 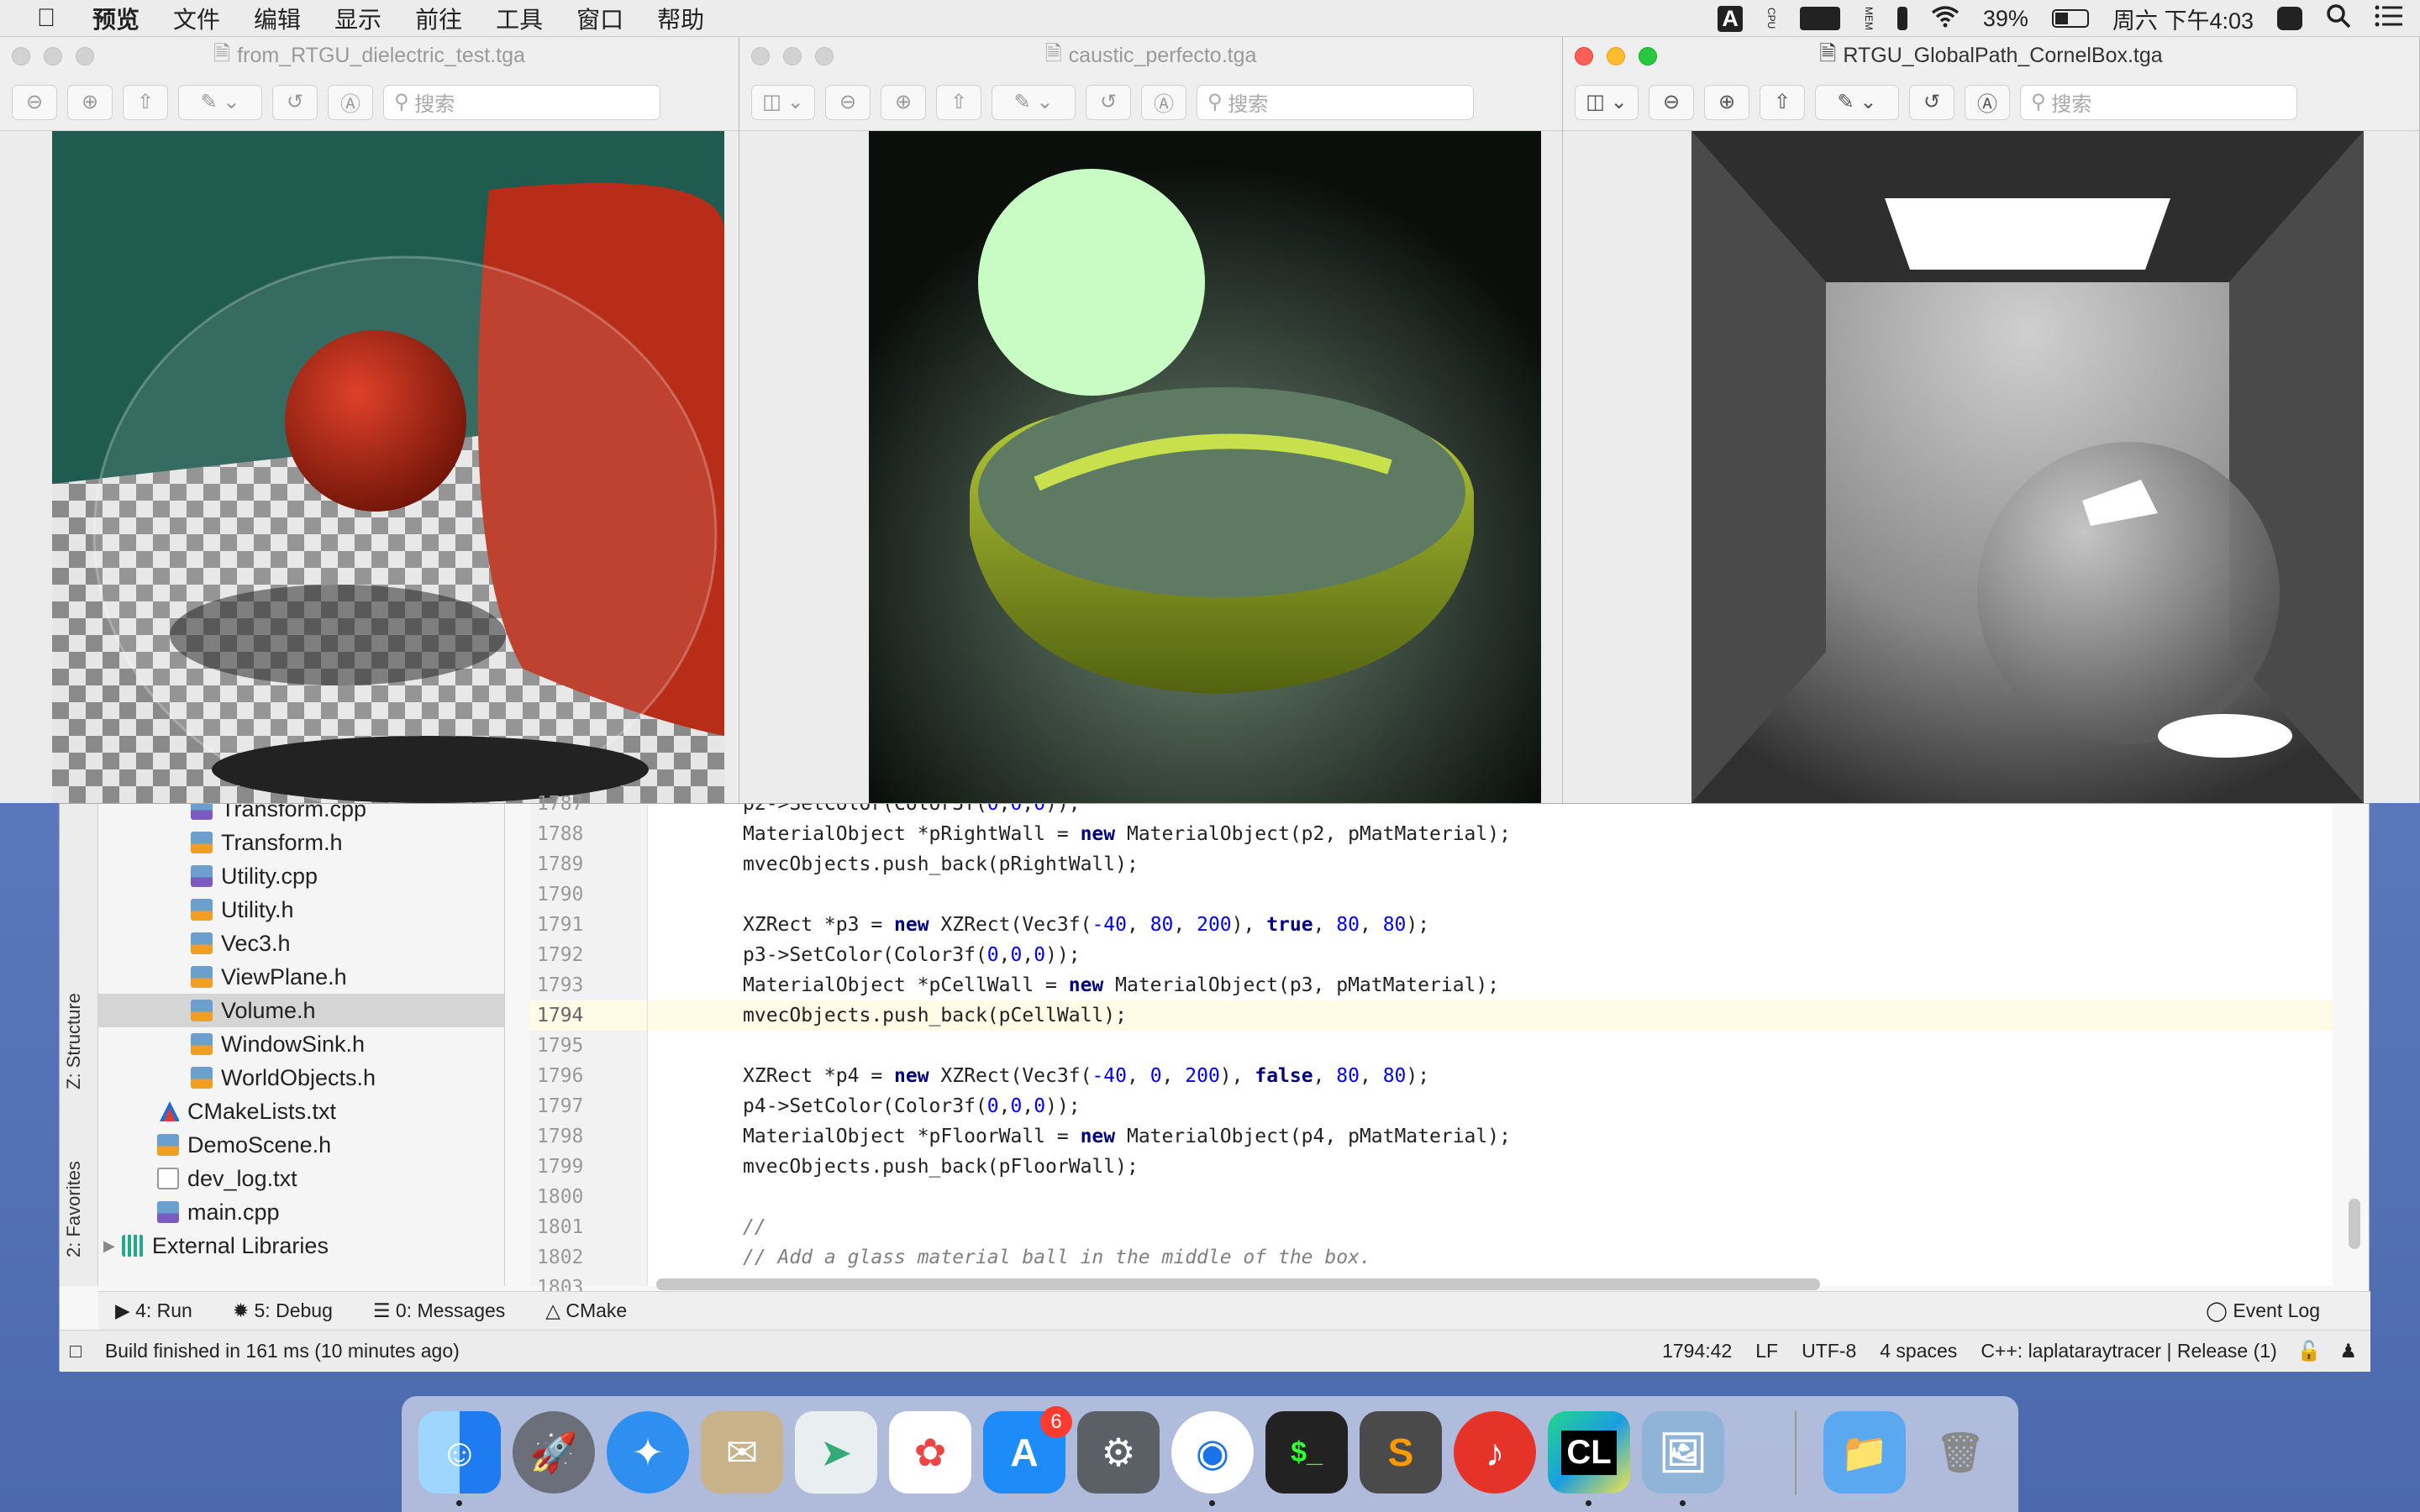 I want to click on preview-icon: 🖼, so click(x=1683, y=1452).